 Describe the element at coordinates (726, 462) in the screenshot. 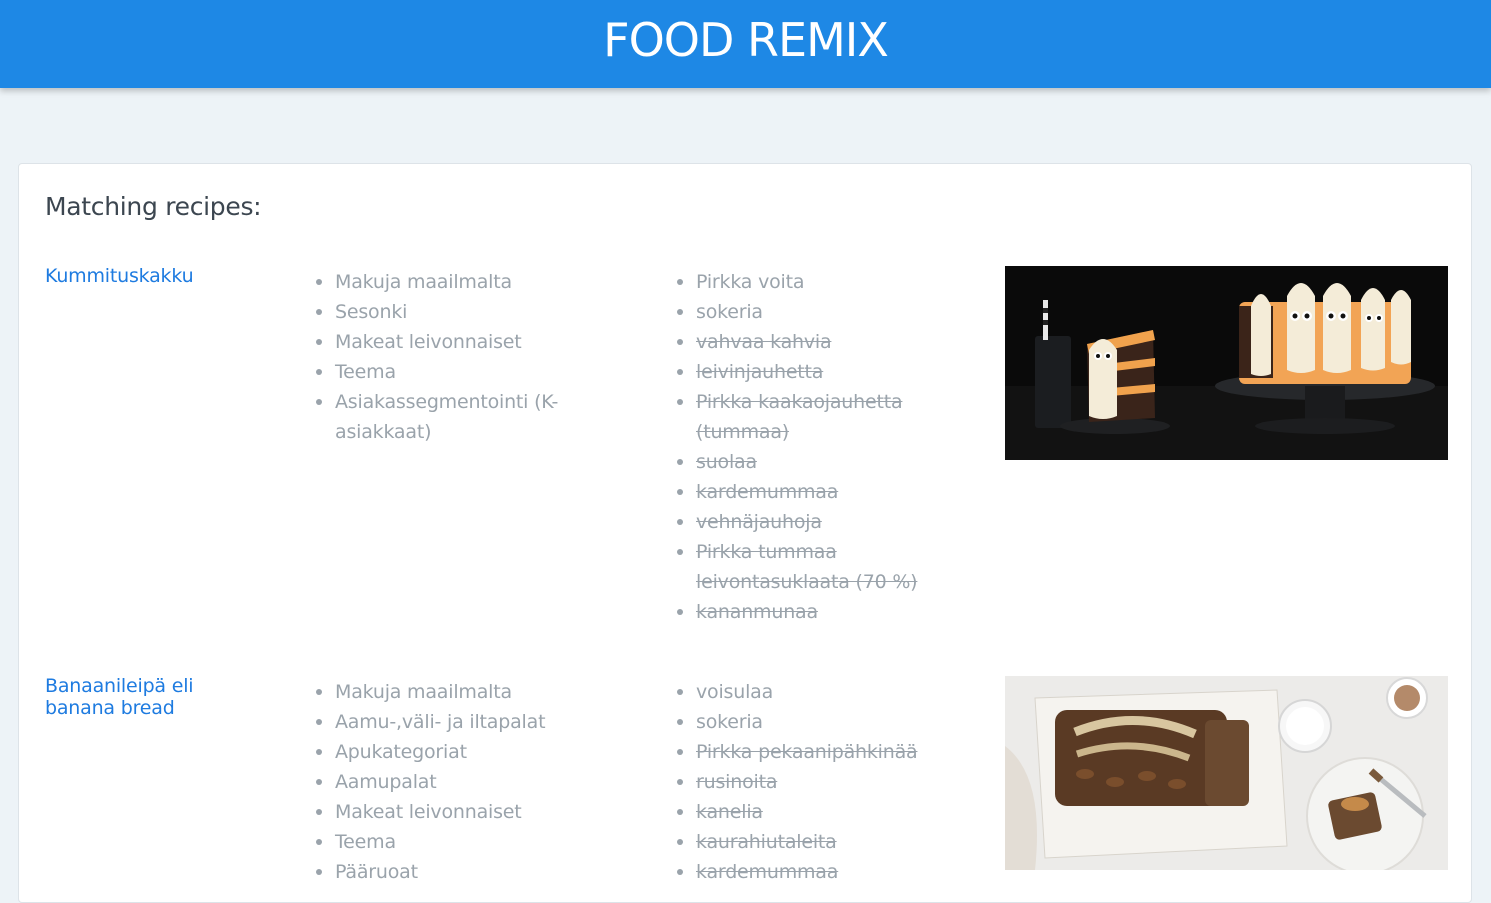

I see `ingredient-label: suolaa` at that location.